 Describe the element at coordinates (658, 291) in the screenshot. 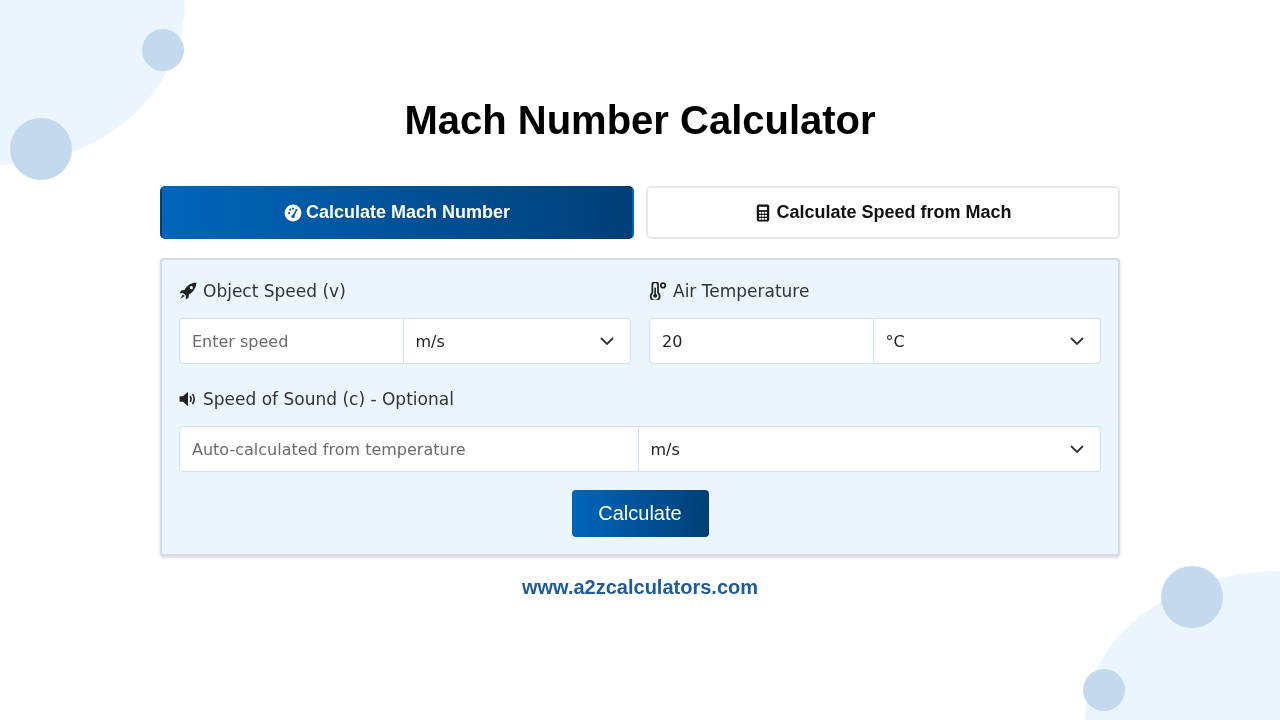

I see `thermometer-icon` at that location.